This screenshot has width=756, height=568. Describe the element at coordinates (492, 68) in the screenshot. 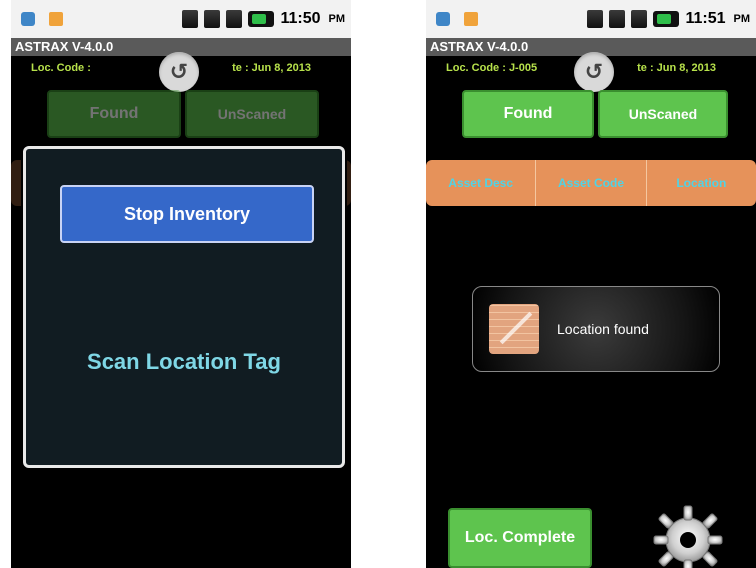

I see `loc-code: Loc. Code : J-005` at that location.